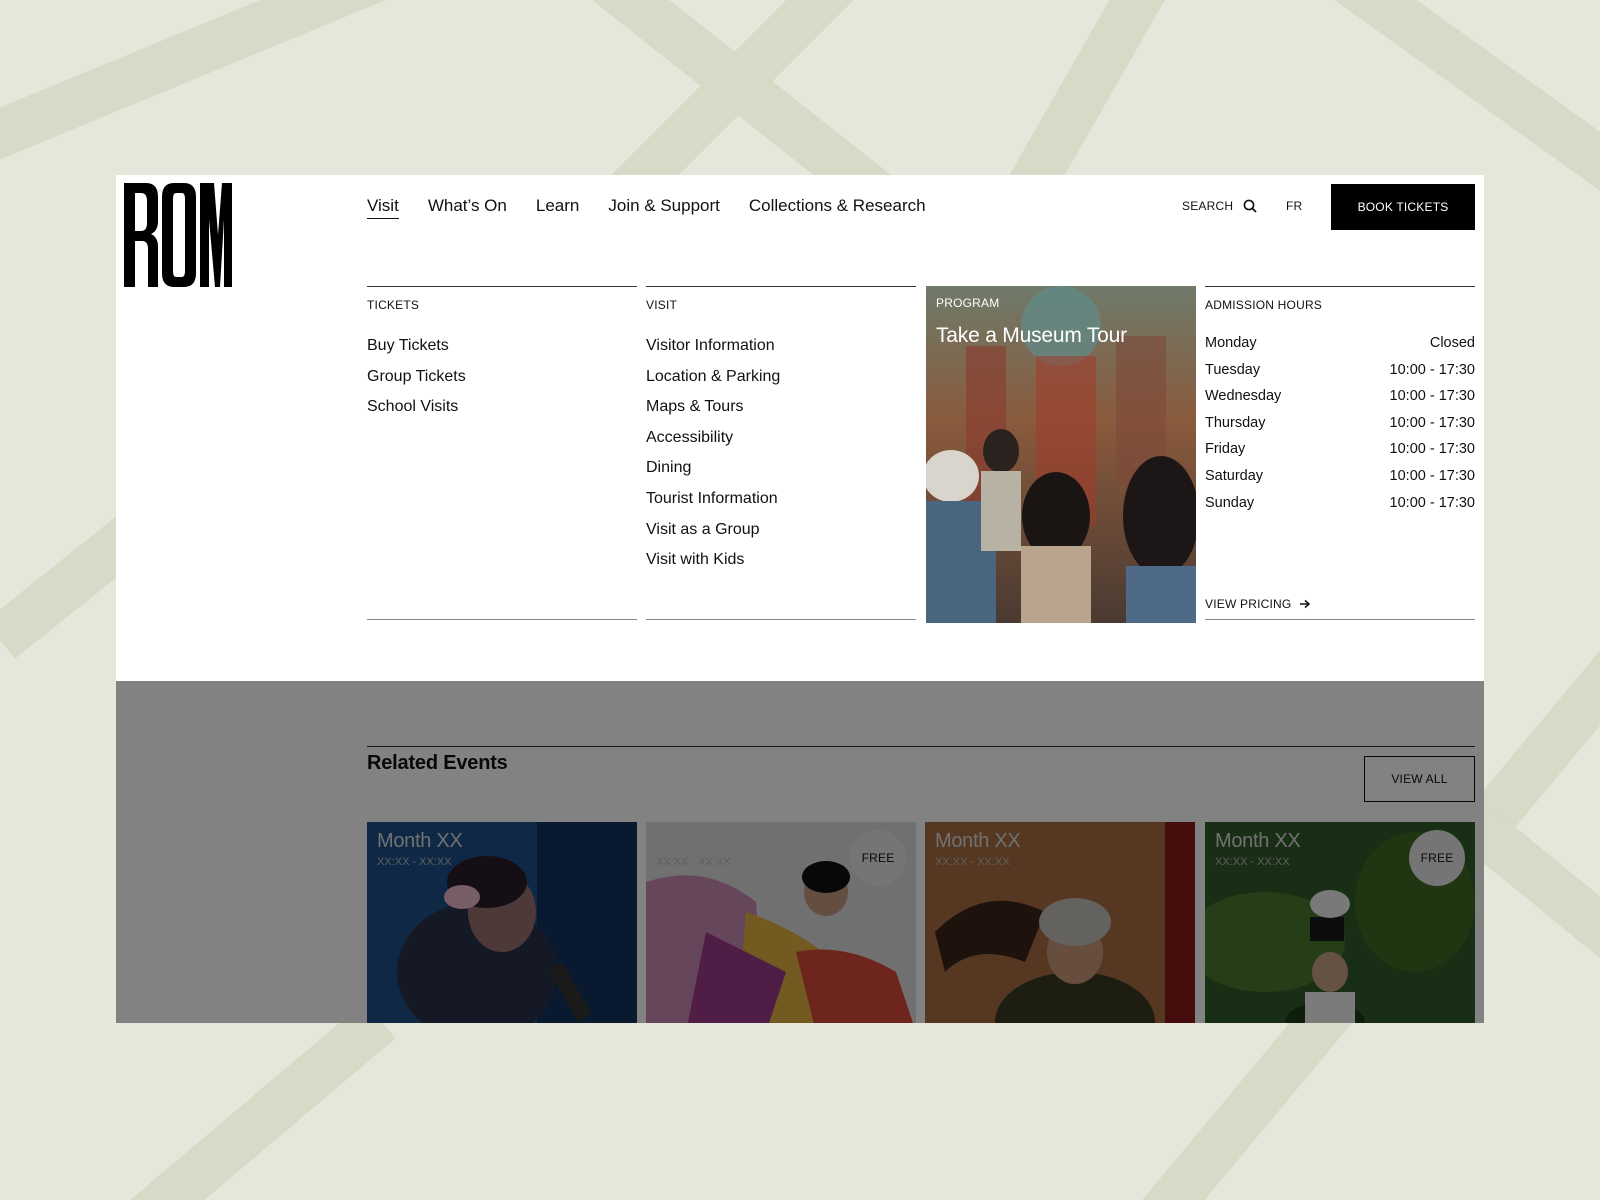 The width and height of the screenshot is (1600, 1200). What do you see at coordinates (1235, 422) in the screenshot?
I see `hours-day: Thursday` at bounding box center [1235, 422].